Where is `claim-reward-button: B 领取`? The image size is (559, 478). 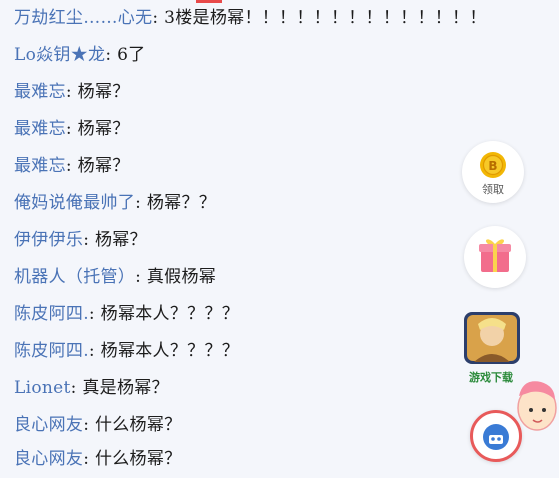 claim-reward-button: B 领取 is located at coordinates (493, 172).